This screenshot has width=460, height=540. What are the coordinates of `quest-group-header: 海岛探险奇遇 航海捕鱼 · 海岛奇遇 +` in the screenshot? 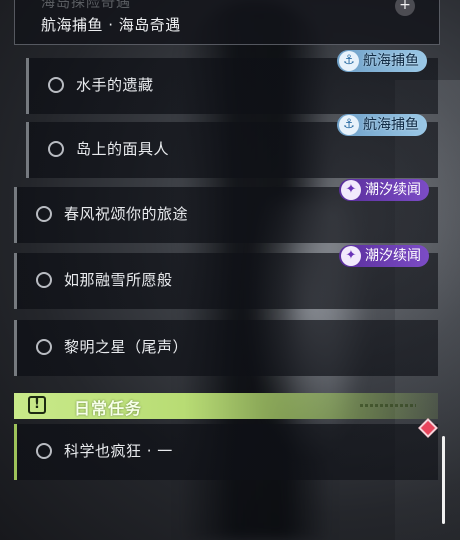 It's located at (227, 22).